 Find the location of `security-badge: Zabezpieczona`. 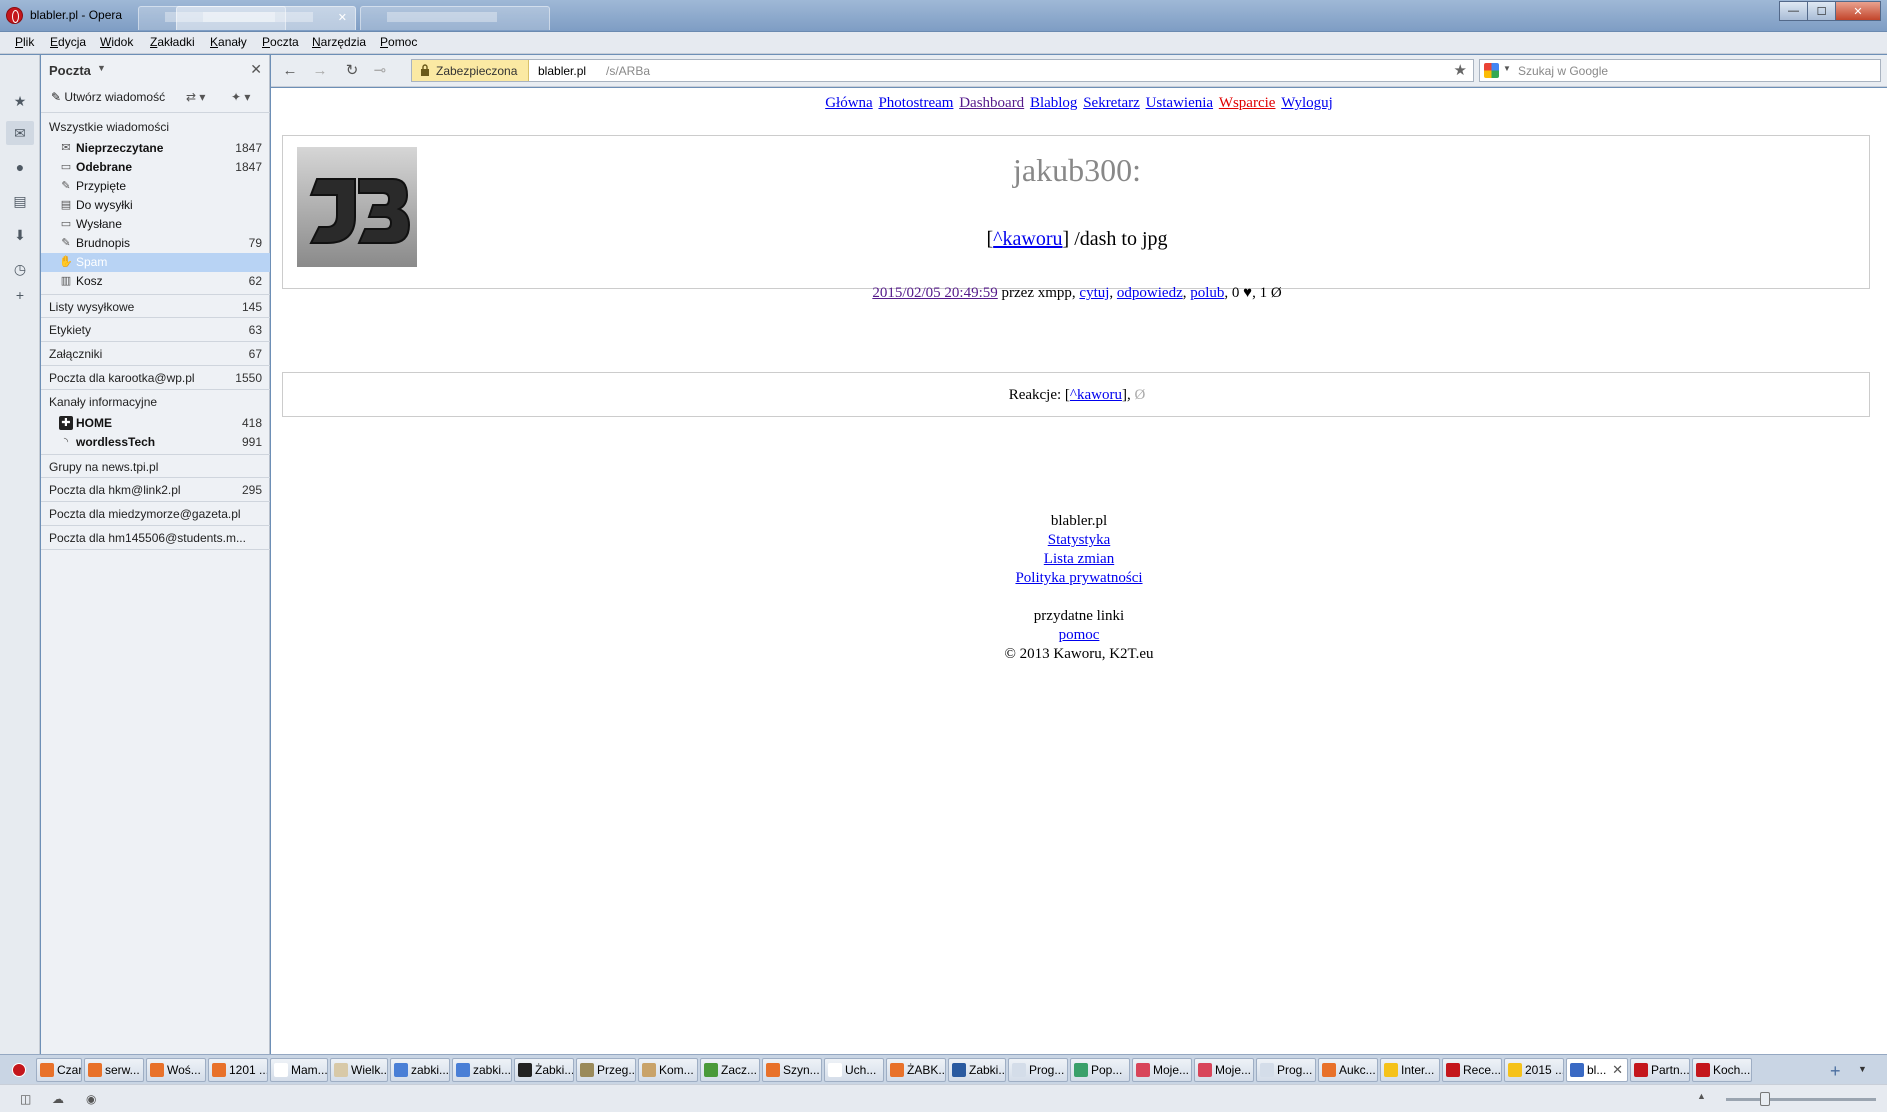

security-badge: Zabezpieczona is located at coordinates (470, 70).